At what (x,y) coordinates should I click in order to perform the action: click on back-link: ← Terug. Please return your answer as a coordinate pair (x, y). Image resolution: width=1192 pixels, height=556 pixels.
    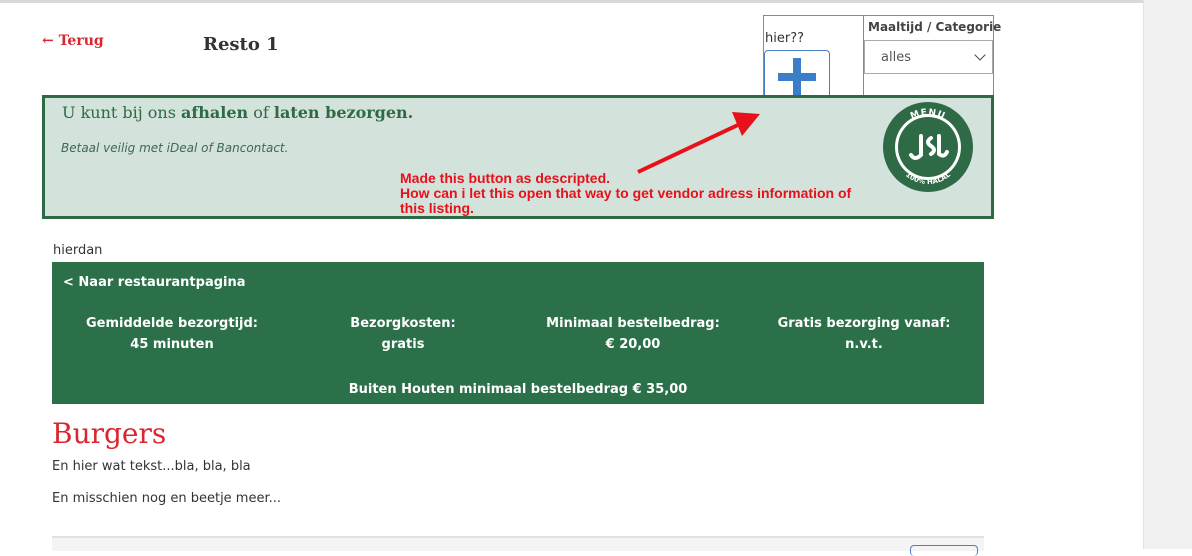
    Looking at the image, I should click on (73, 41).